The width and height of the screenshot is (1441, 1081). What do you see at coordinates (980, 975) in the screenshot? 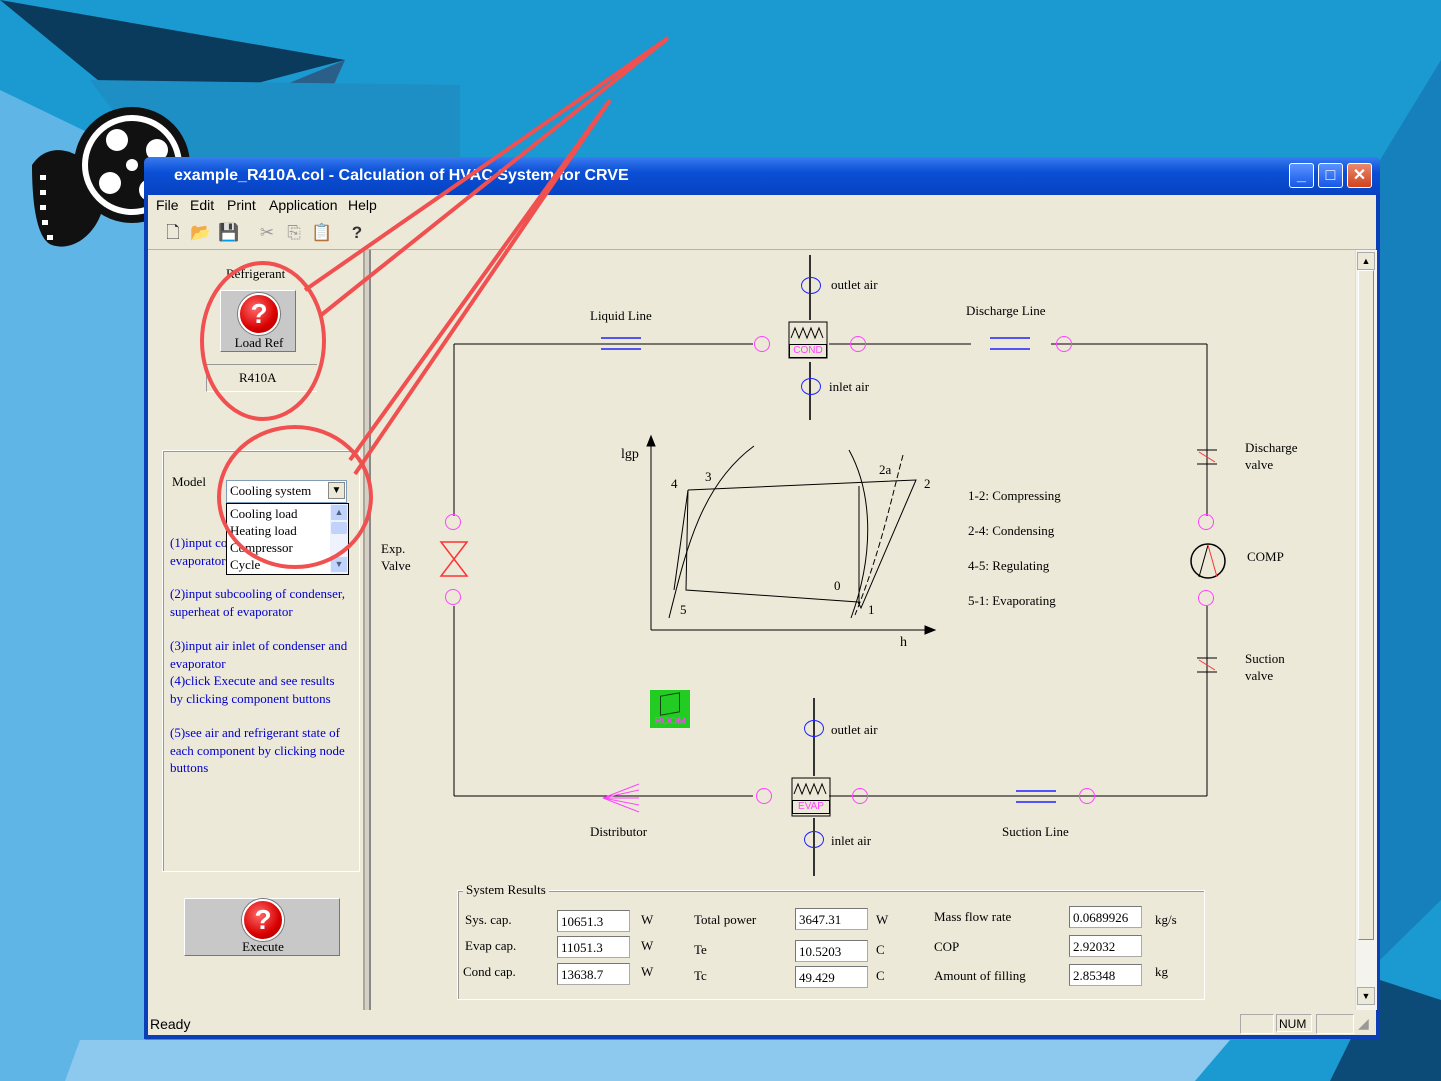
I see `filling-label: Amount of filling` at bounding box center [980, 975].